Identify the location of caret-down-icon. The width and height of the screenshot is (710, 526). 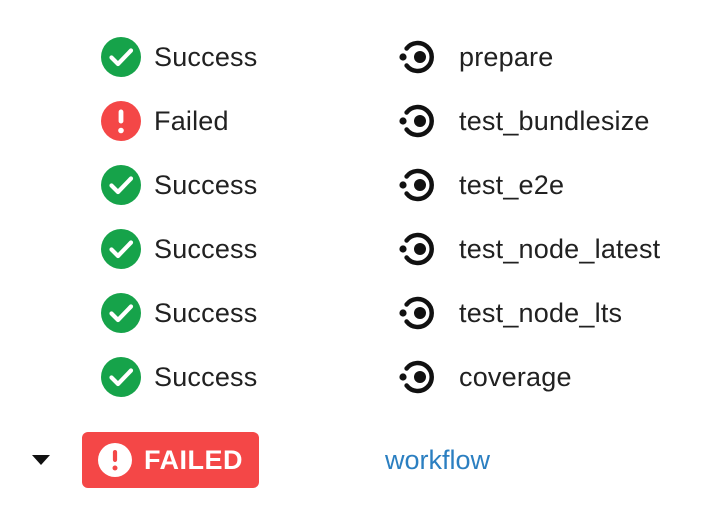
(41, 460).